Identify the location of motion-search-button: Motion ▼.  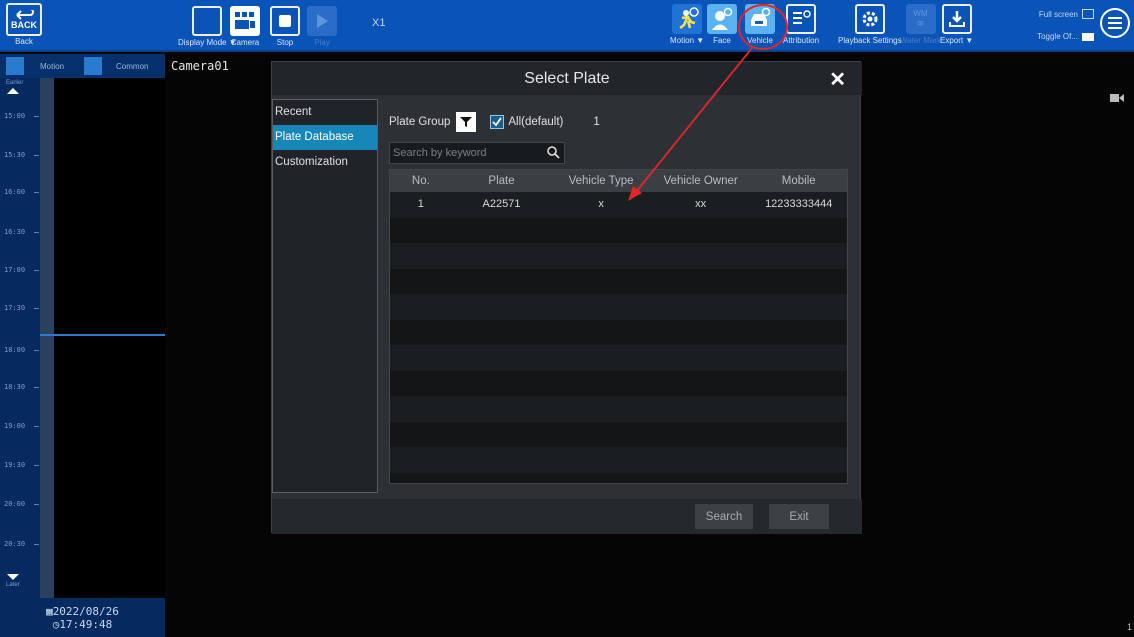
(687, 24).